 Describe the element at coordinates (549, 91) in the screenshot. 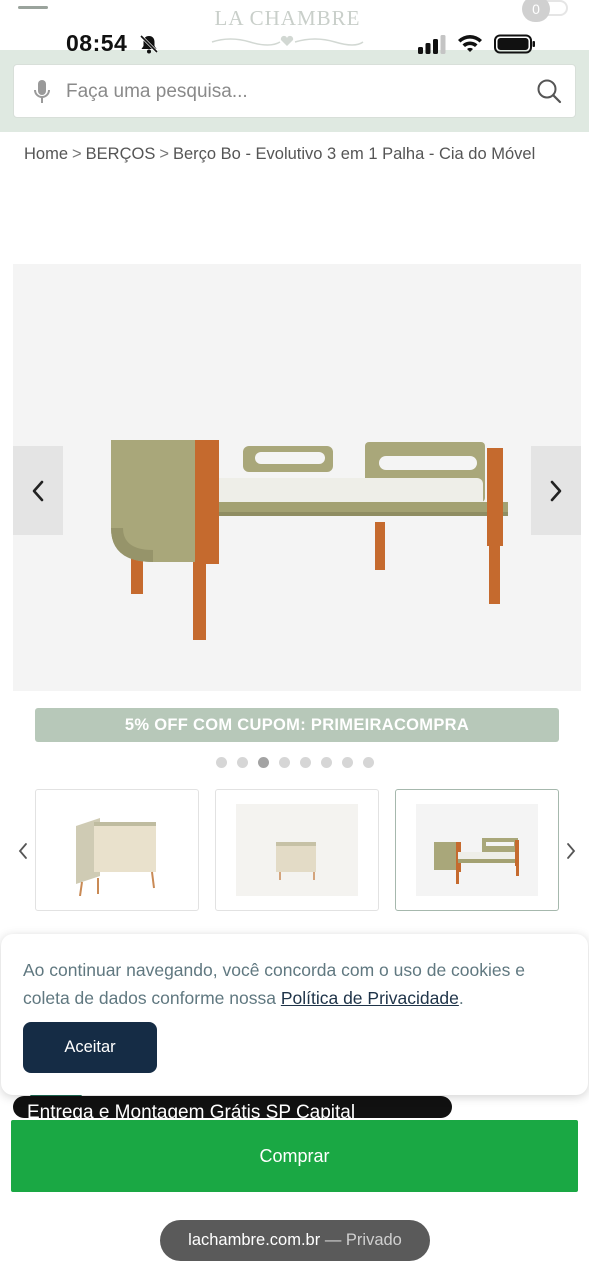

I see `search-icon` at that location.